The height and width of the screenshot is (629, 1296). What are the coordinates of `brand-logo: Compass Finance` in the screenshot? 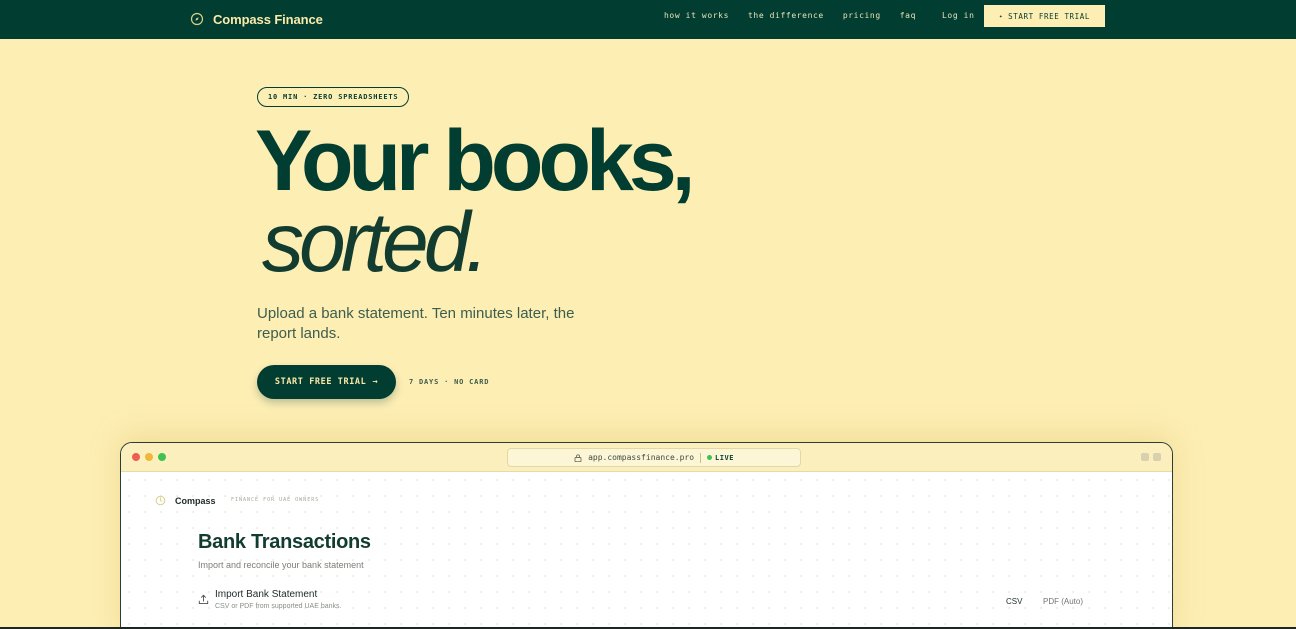 It's located at (256, 19).